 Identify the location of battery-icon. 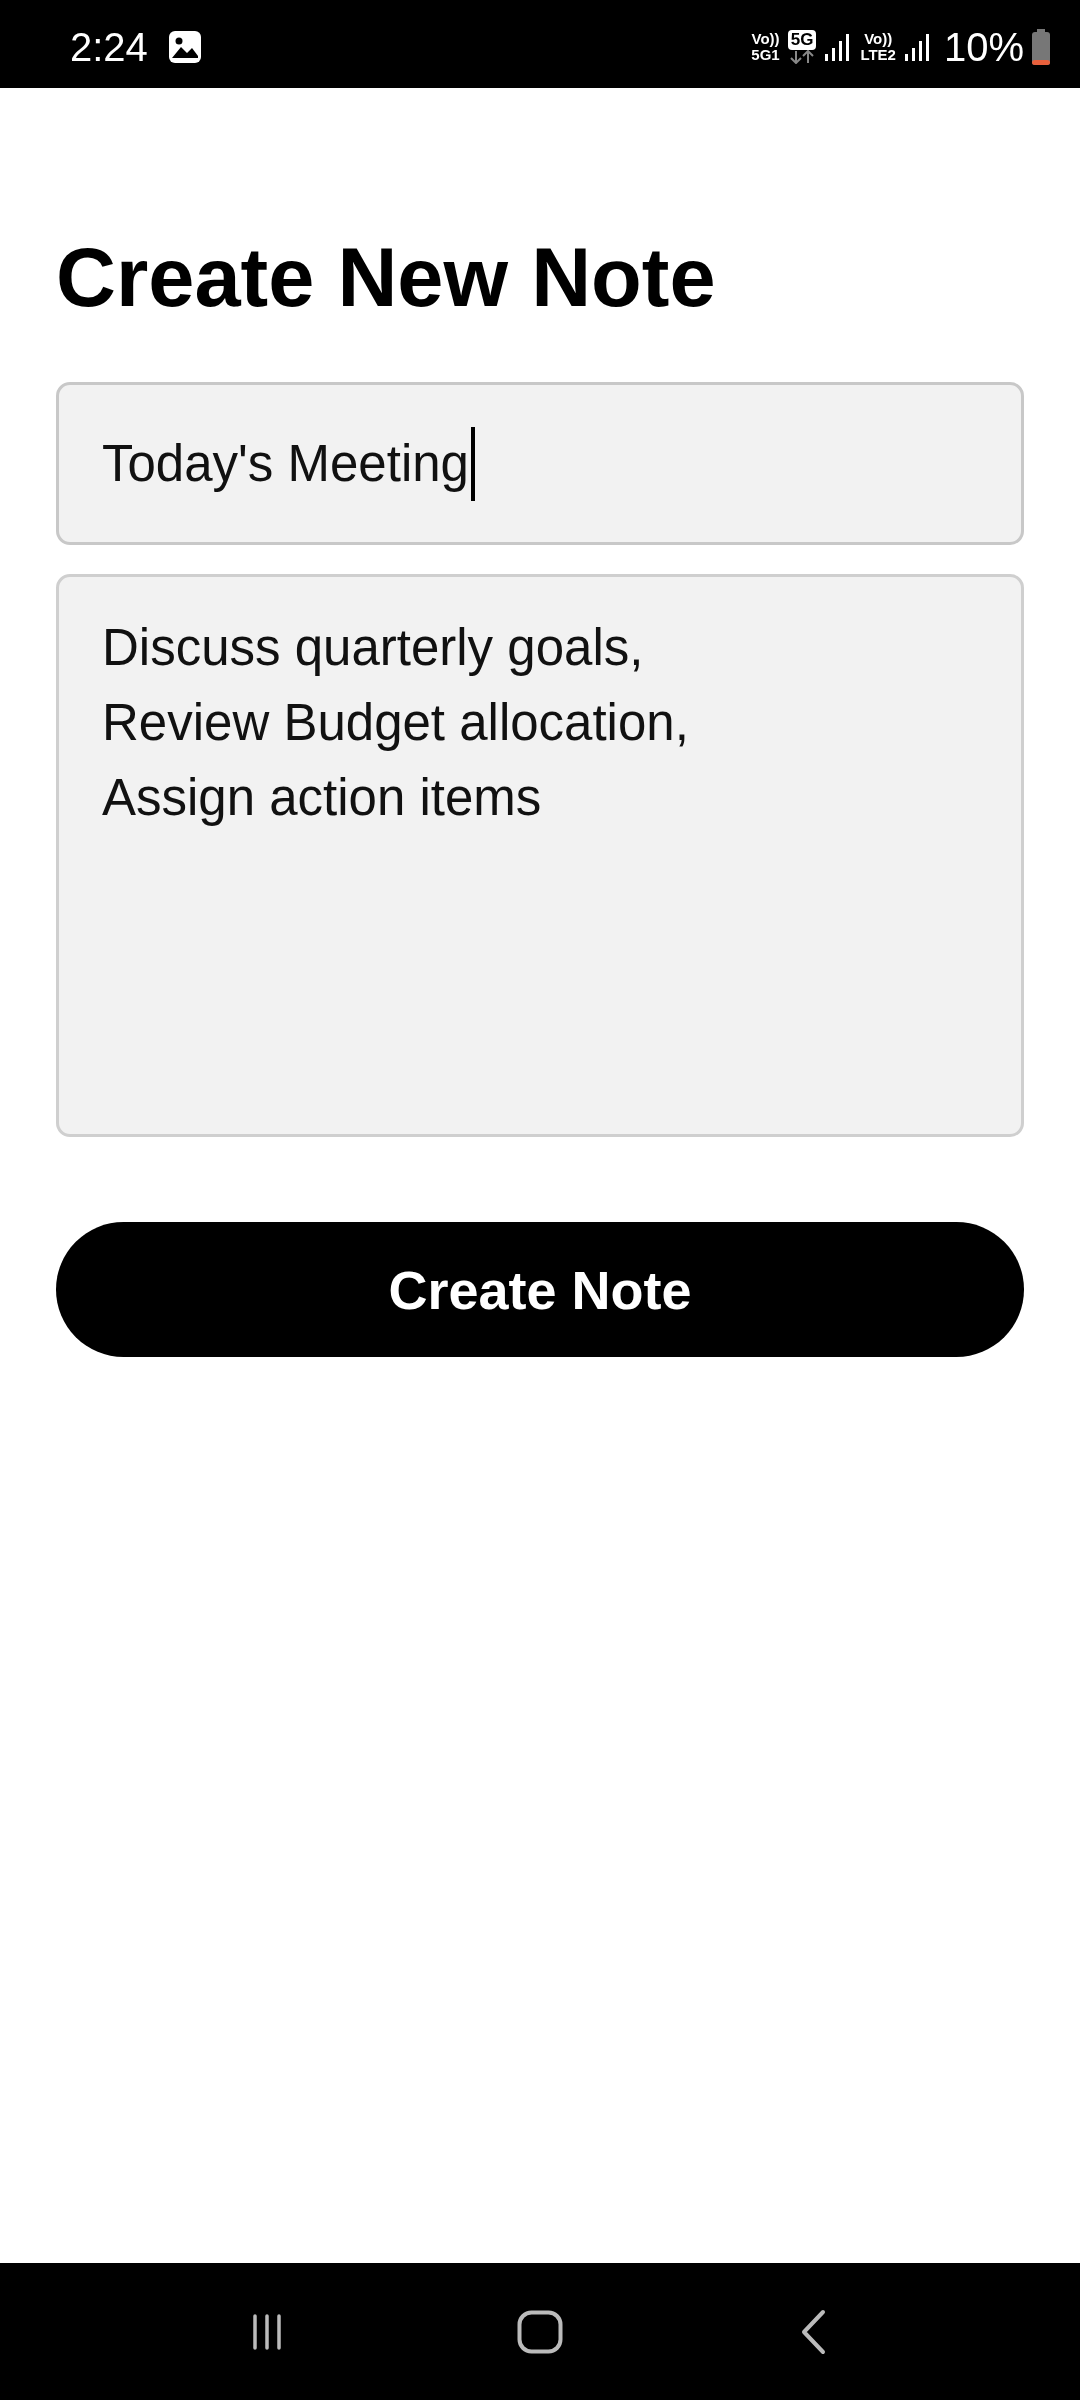
(1041, 47).